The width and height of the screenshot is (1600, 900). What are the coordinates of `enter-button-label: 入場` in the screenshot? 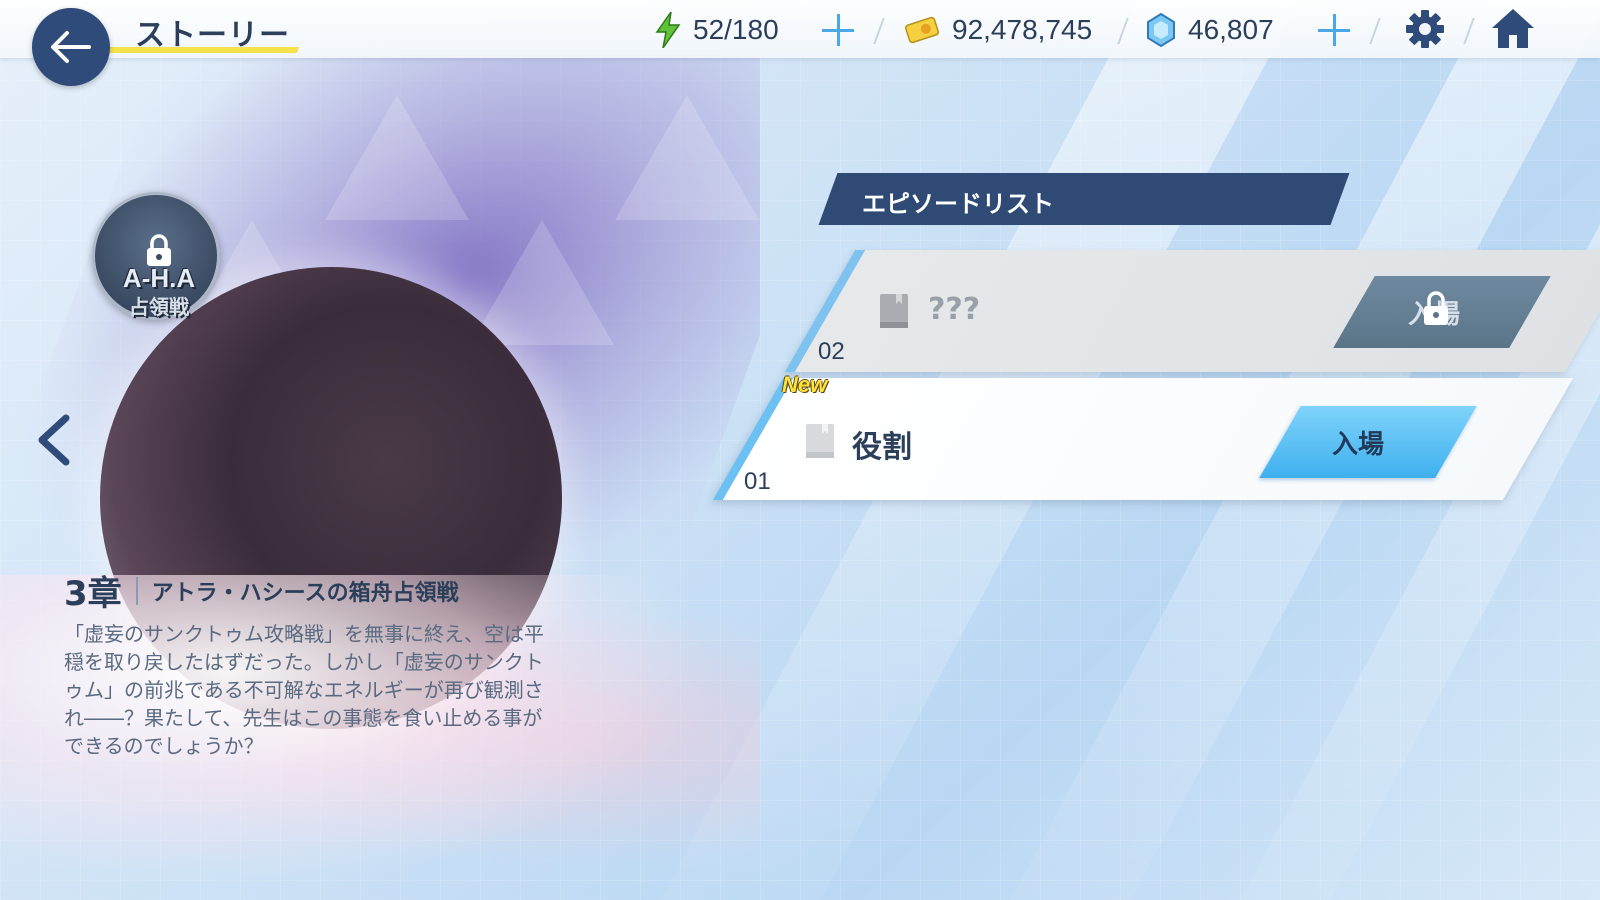 It's located at (1358, 445).